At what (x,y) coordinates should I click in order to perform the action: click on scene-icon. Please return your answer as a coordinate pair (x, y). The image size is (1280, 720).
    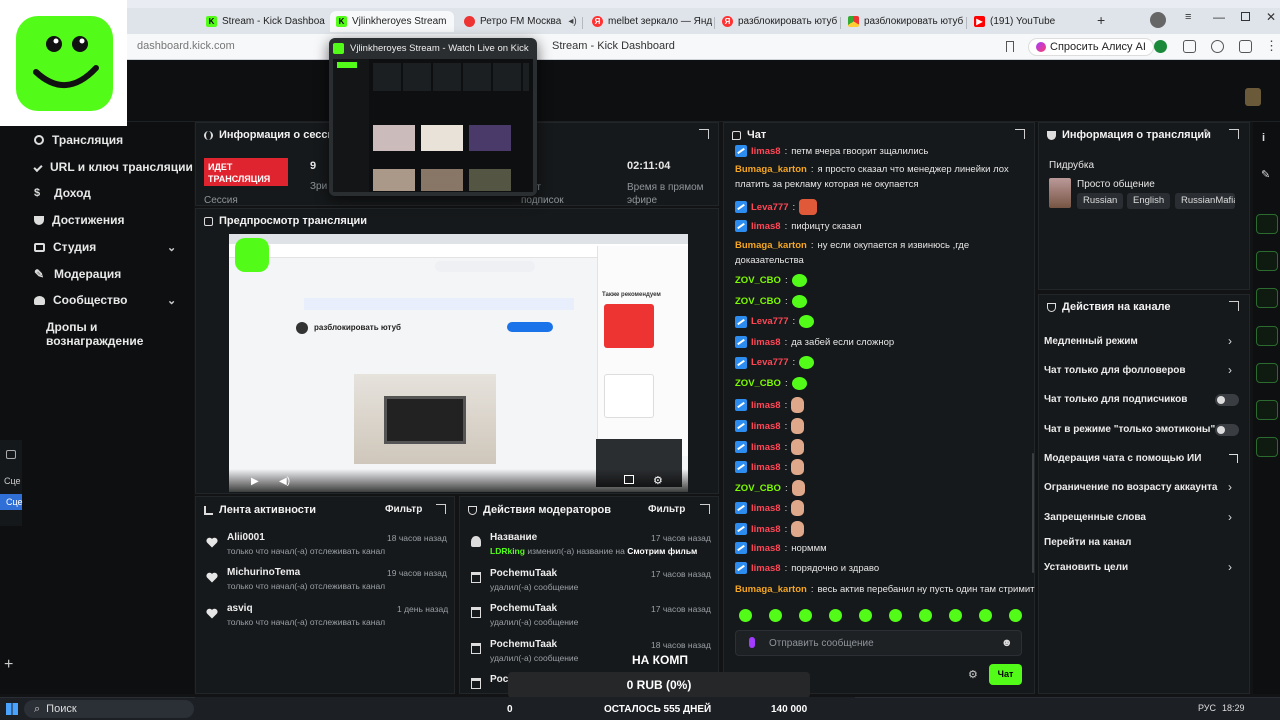
    Looking at the image, I should click on (11, 454).